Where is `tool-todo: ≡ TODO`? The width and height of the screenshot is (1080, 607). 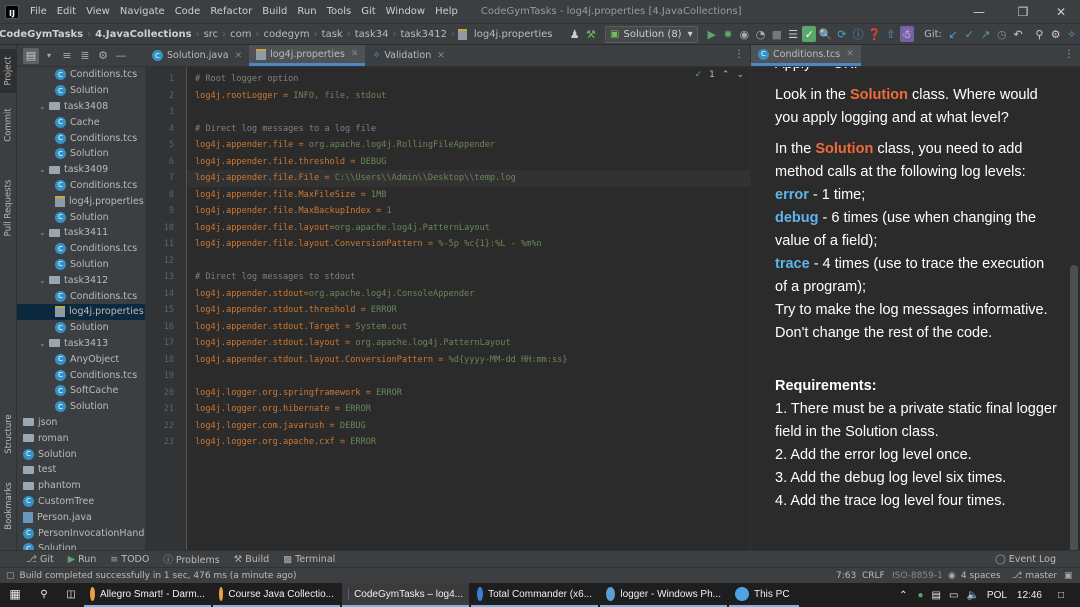
tool-todo: ≡ TODO is located at coordinates (129, 559).